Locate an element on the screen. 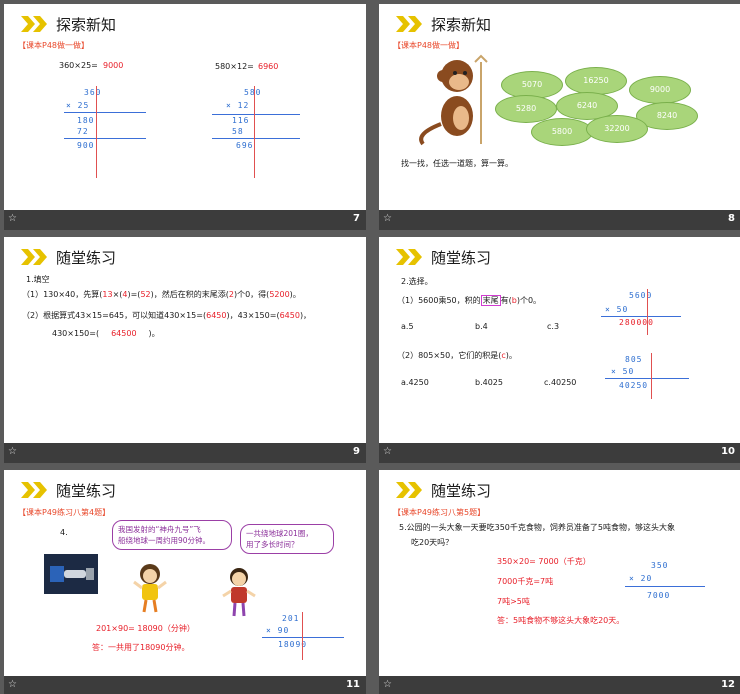 Image resolution: width=740 pixels, height=694 pixels. boy-illustration is located at coordinates (239, 592).